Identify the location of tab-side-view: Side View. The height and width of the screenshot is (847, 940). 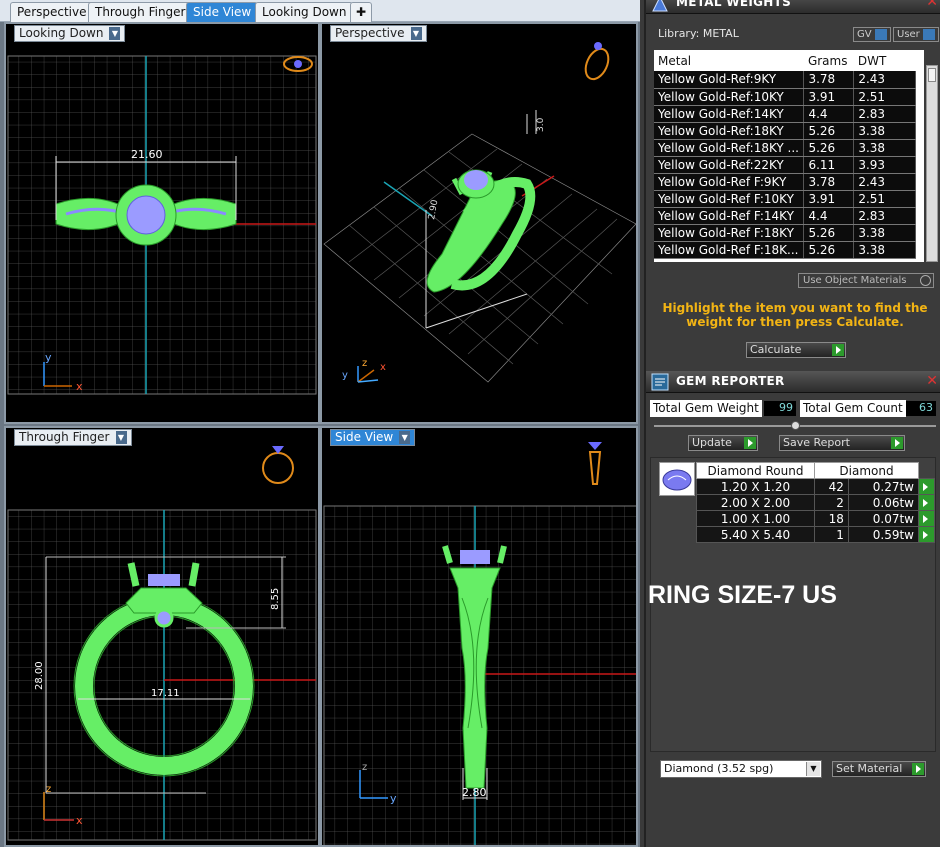
(222, 12).